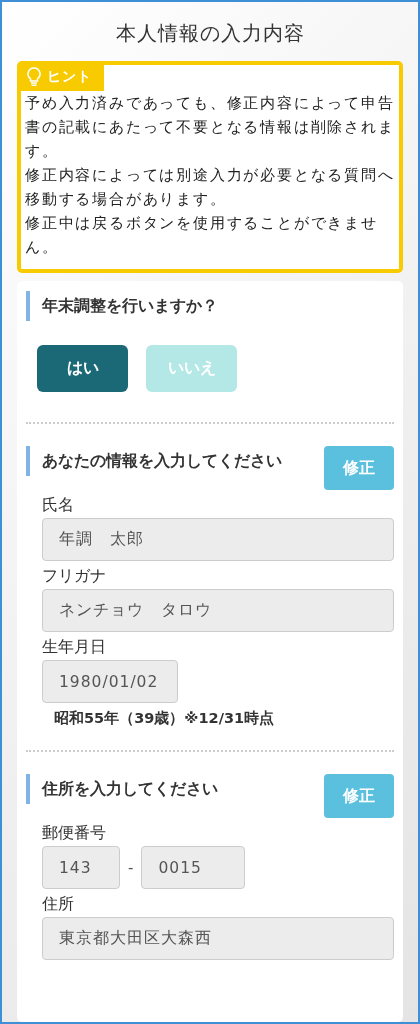  I want to click on postal-code-field: 143, so click(81, 867).